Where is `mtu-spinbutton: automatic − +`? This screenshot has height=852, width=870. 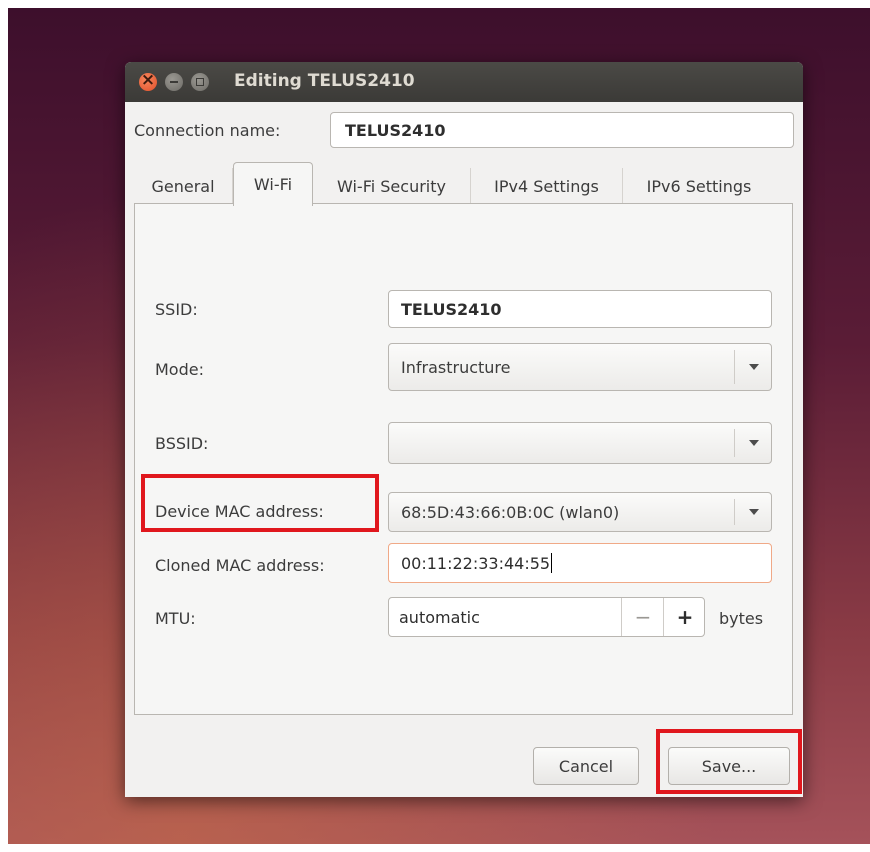
mtu-spinbutton: automatic − + is located at coordinates (546, 617).